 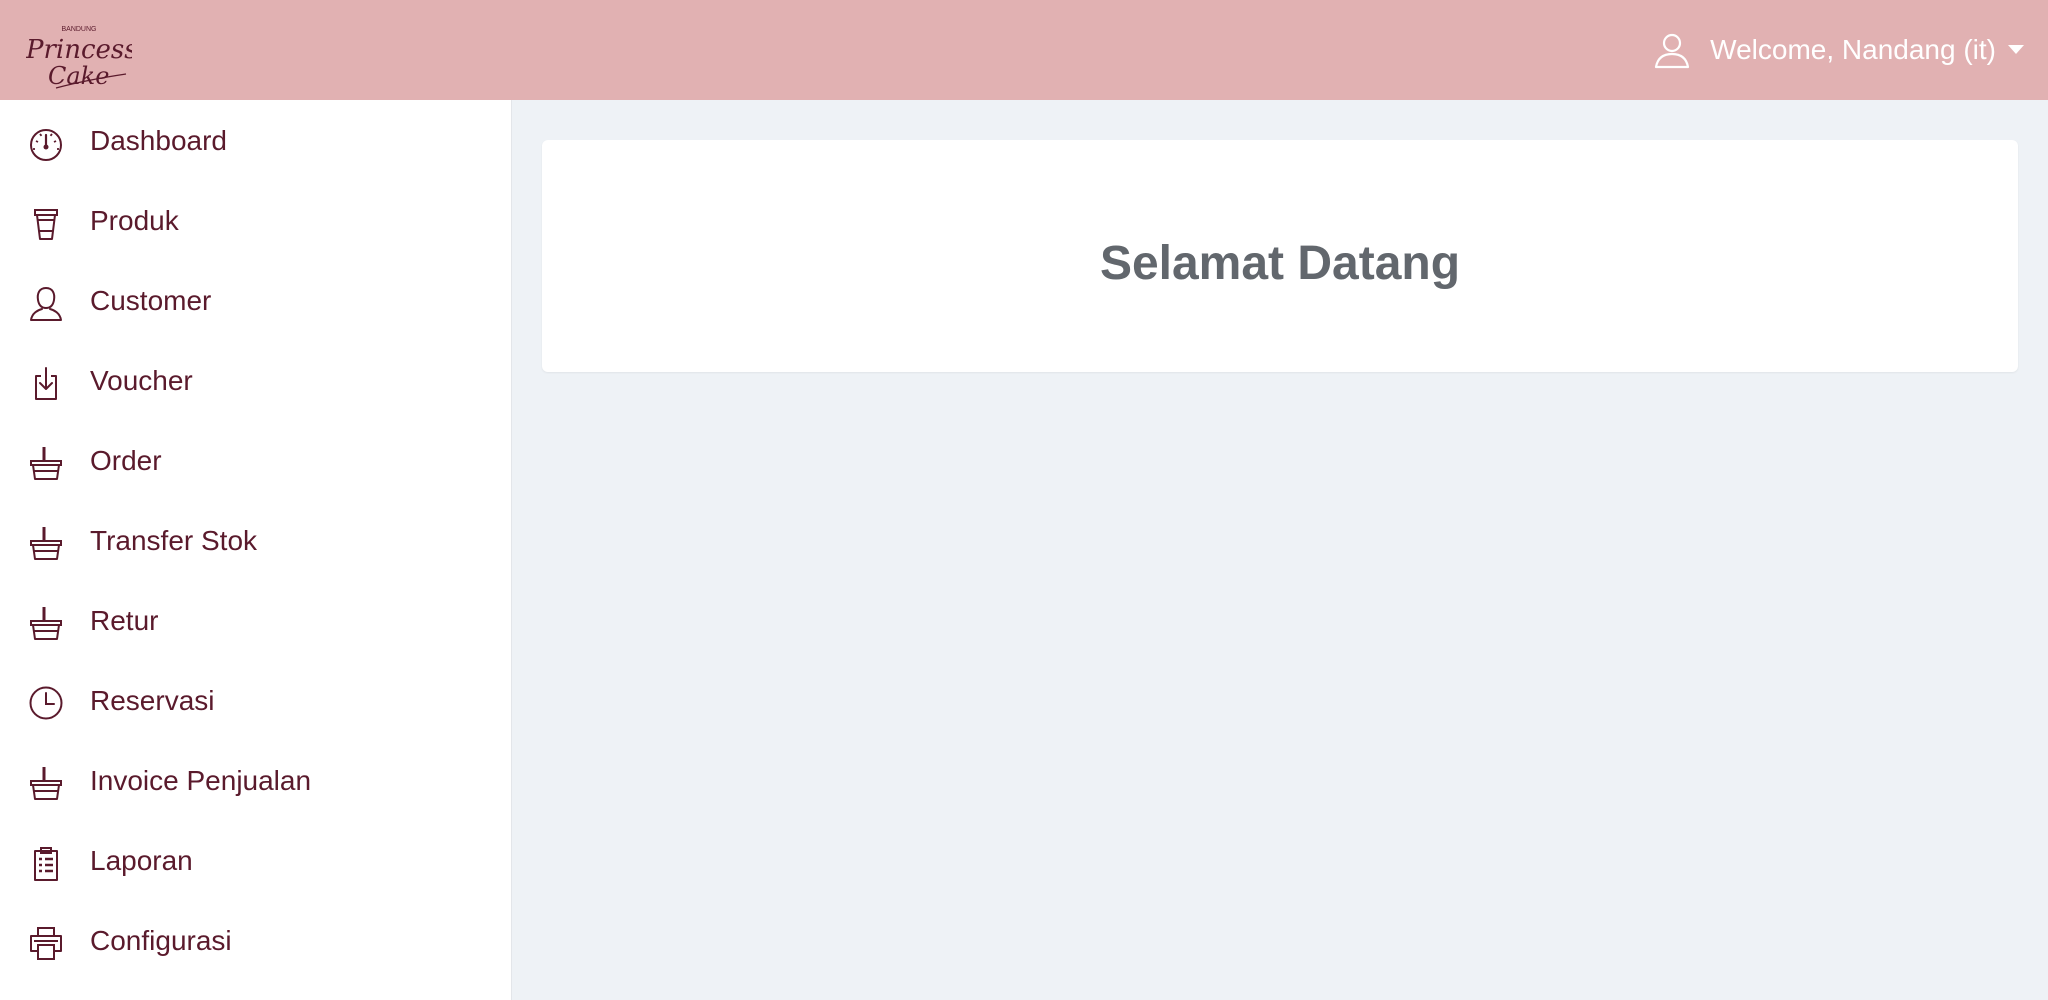 I want to click on page-title: Selamat Datang, so click(x=1280, y=263).